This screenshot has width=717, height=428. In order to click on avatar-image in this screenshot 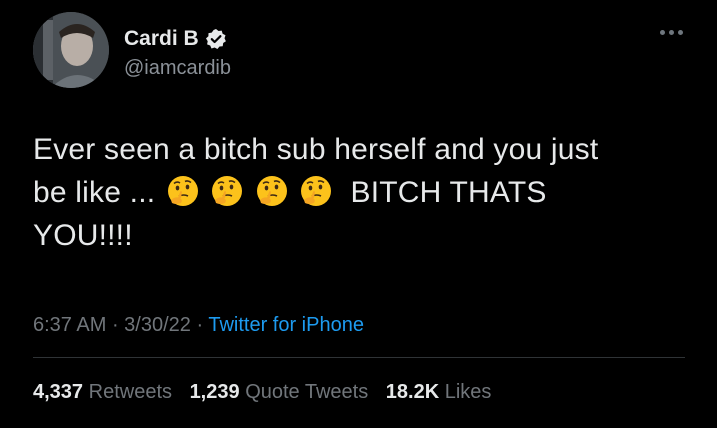, I will do `click(71, 50)`.